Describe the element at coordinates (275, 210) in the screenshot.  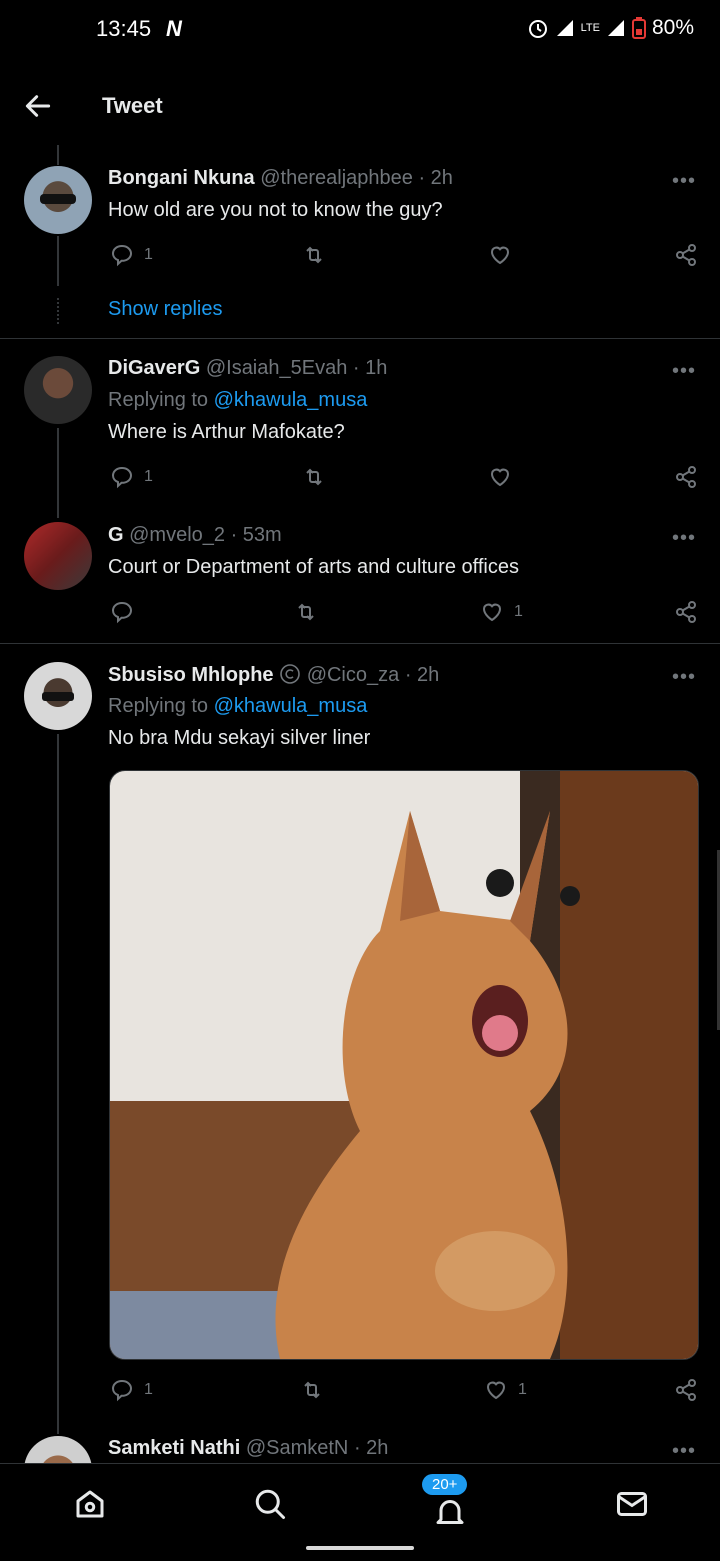
I see `tweet-text: How old are you not to know the guy?` at that location.